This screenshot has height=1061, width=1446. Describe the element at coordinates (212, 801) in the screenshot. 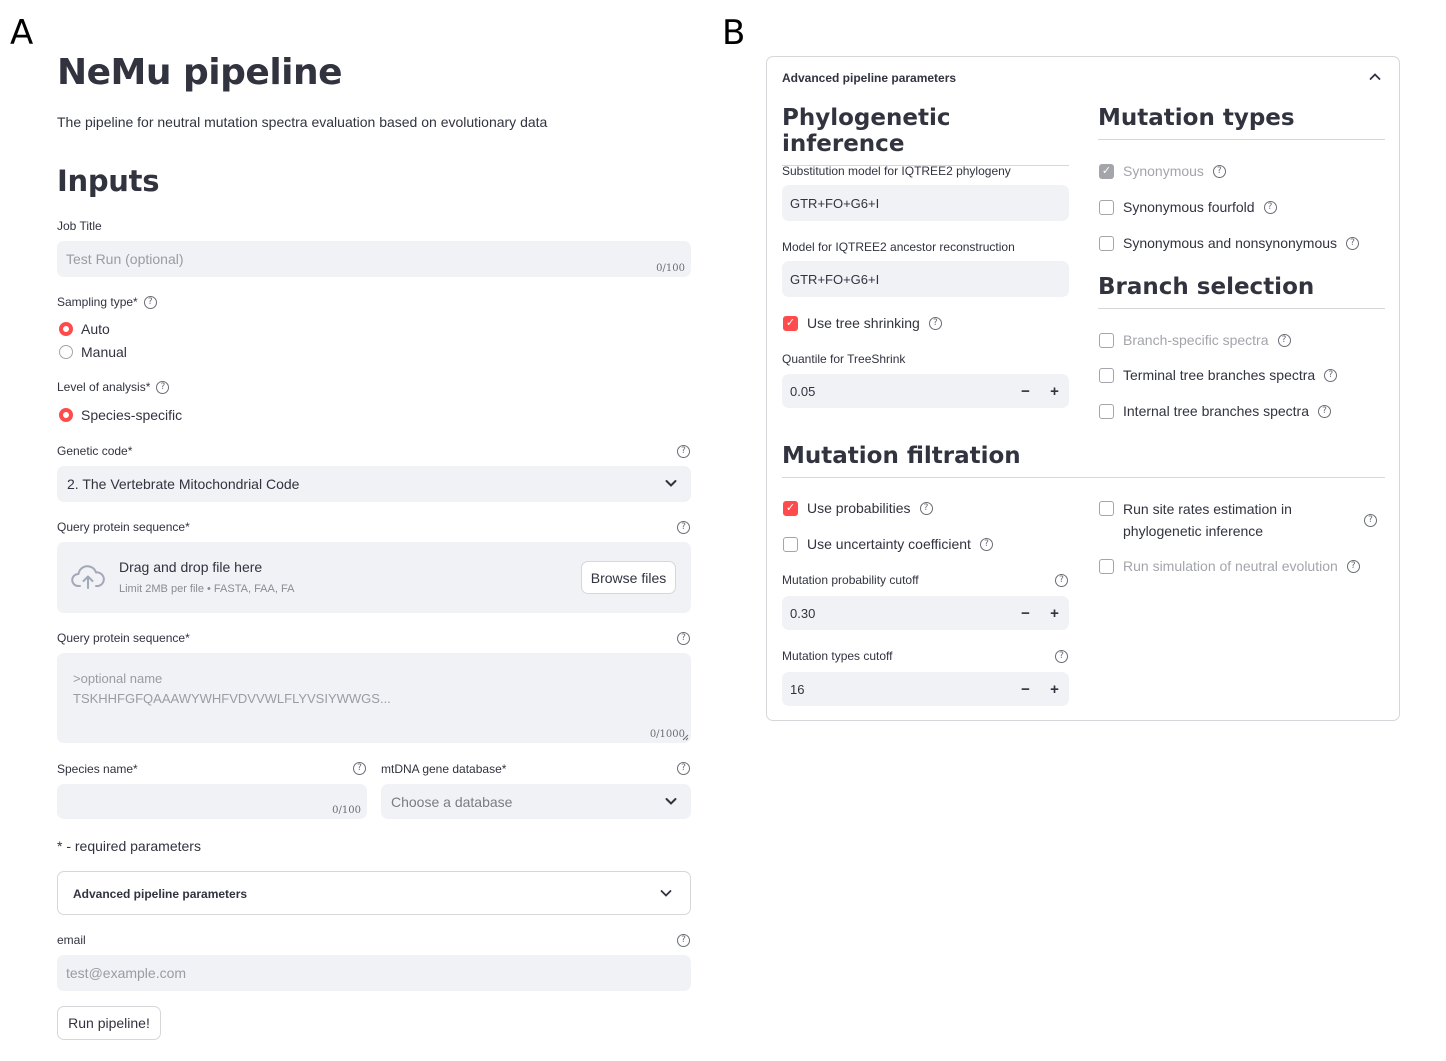

I see `species-name-input: 0/100` at that location.